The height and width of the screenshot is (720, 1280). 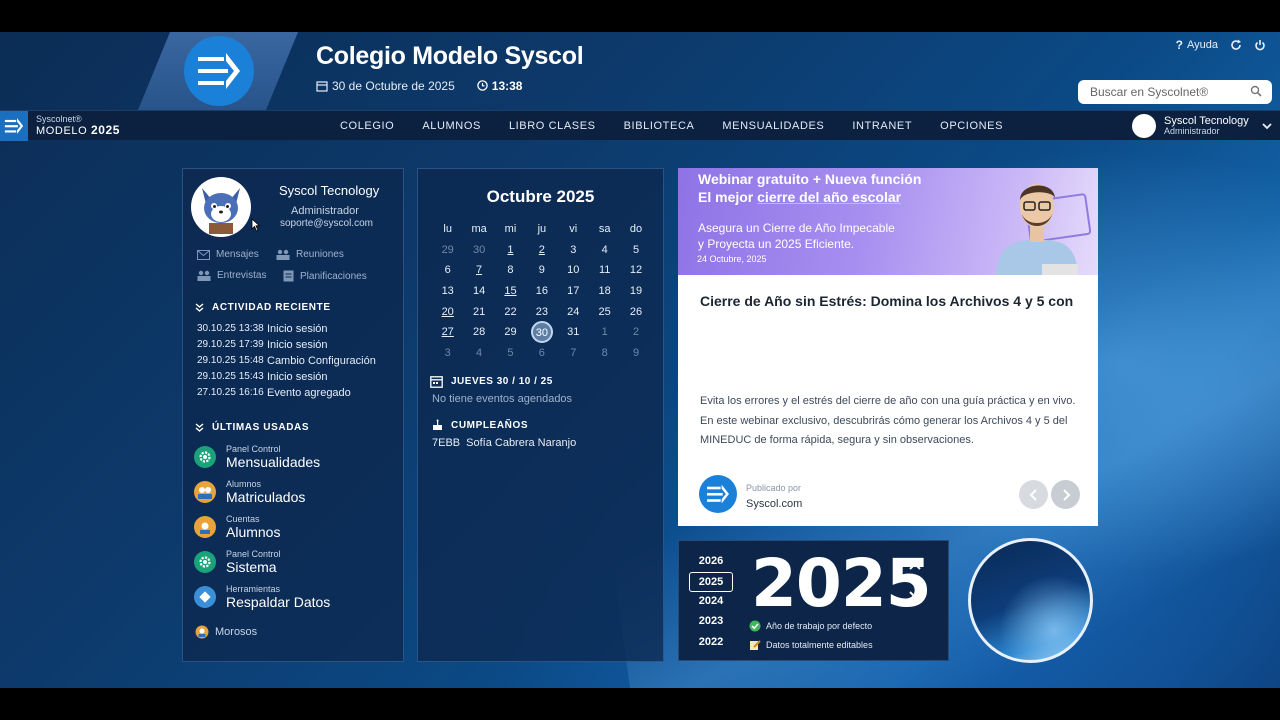 I want to click on menu-libro-clases: LIBRO CLASES, so click(x=552, y=126).